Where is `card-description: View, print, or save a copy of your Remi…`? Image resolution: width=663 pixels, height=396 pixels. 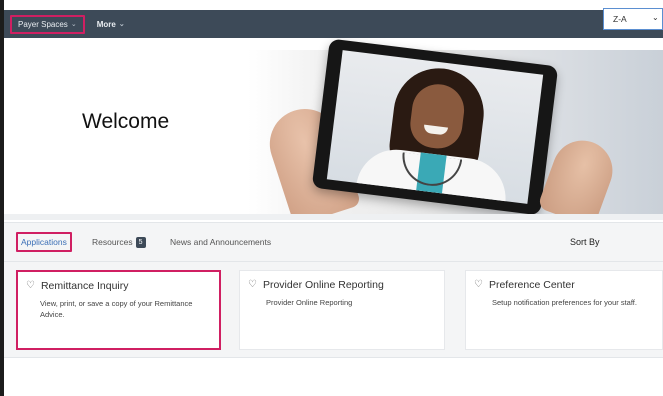
card-description: View, print, or save a copy of your Remi… is located at coordinates (116, 309).